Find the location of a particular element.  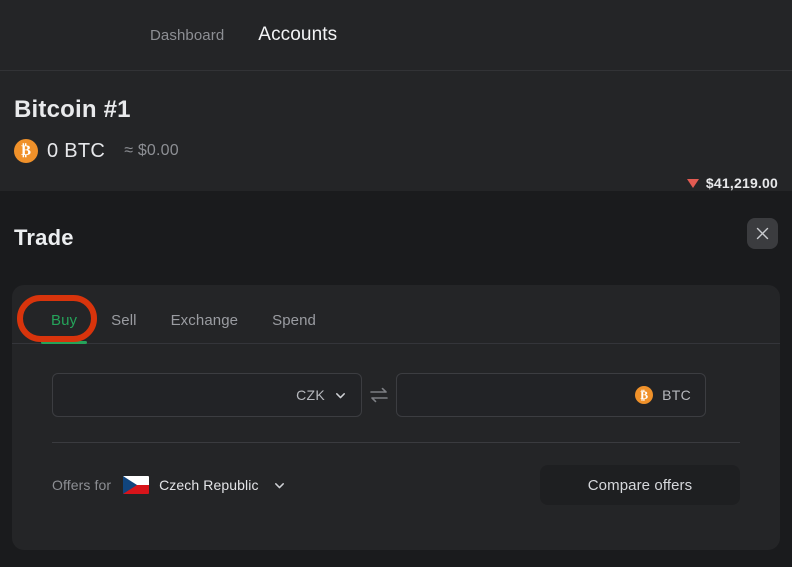

offers-row: Offers for Czech Republic Compare offers is located at coordinates (396, 474).